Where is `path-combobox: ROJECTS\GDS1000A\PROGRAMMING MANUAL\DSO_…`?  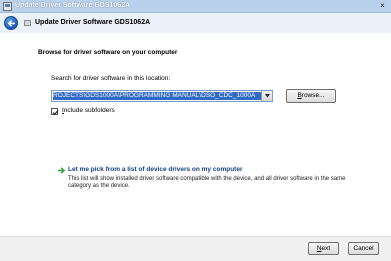
path-combobox: ROJECTS\GDS1000A\PROGRAMMING MANUAL\DSO_… is located at coordinates (162, 96).